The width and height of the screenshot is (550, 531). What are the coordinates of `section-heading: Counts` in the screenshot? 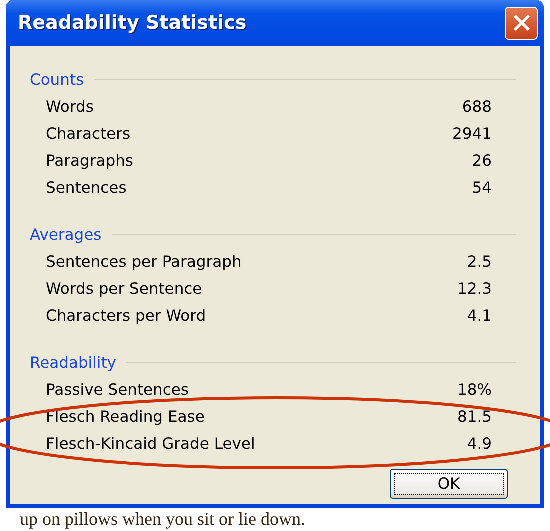 It's located at (57, 79).